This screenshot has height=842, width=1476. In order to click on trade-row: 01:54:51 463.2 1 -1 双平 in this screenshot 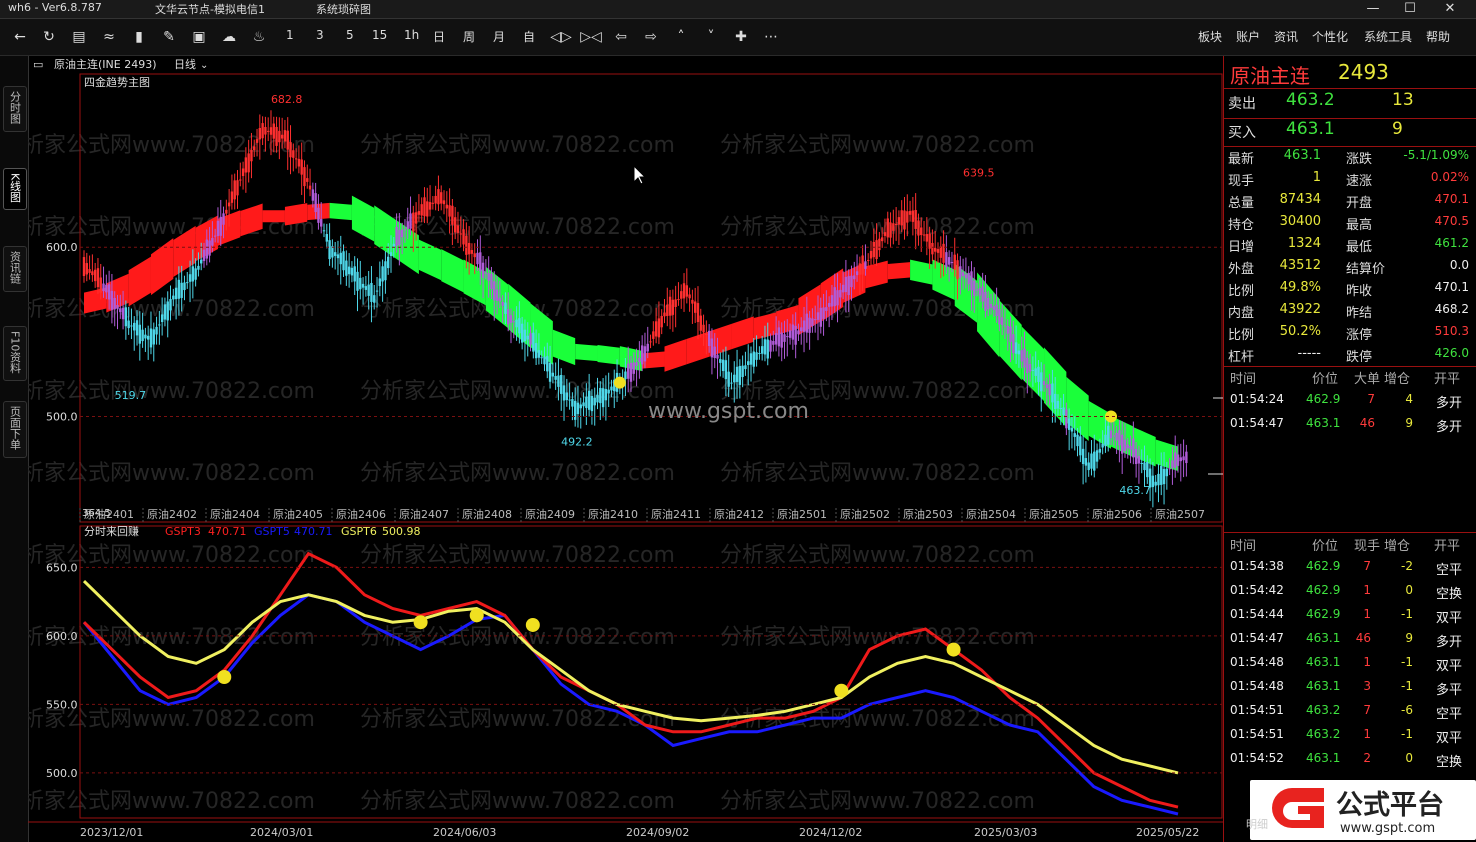, I will do `click(1350, 738)`.